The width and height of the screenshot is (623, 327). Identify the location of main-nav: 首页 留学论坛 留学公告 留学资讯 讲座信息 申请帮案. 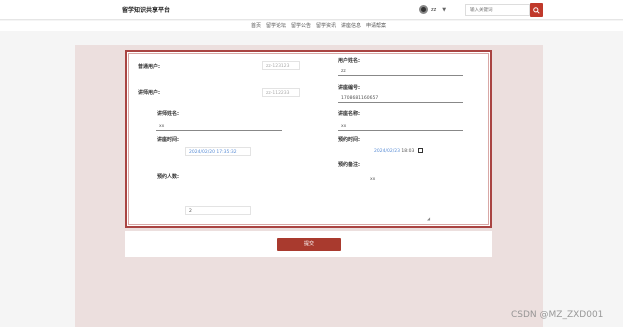
(311, 26).